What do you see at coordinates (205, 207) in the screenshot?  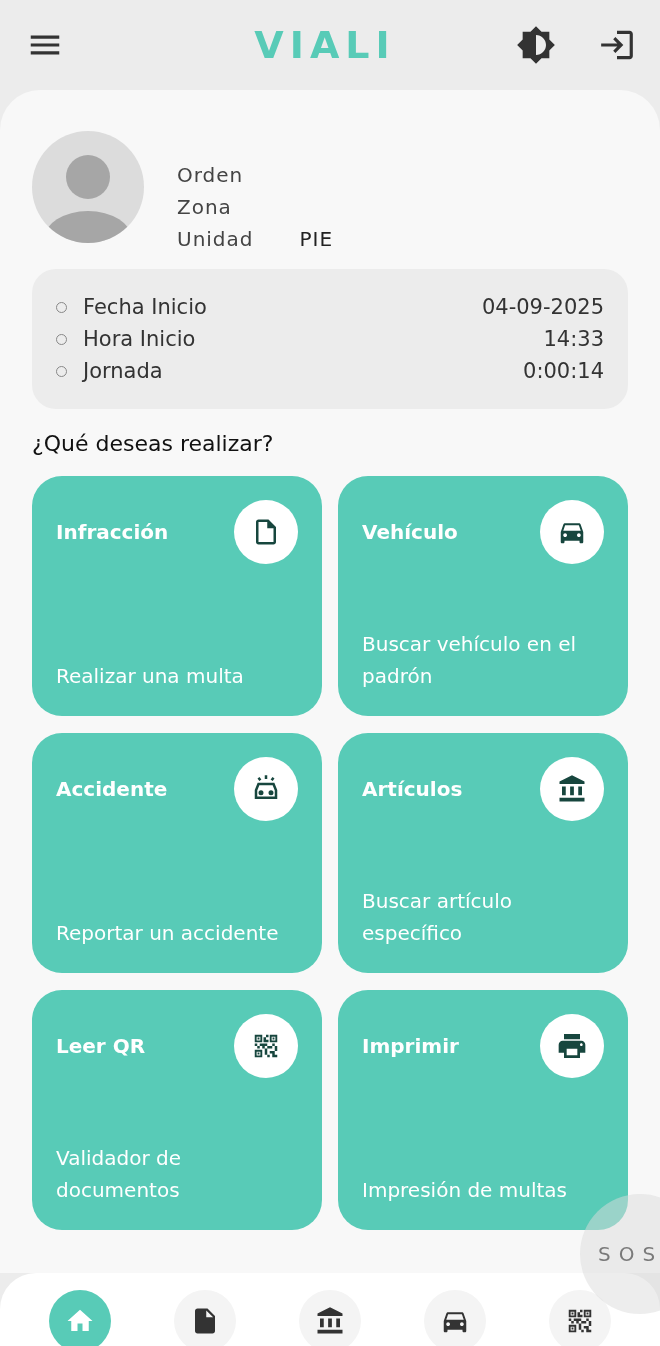 I see `field-label: Zona` at bounding box center [205, 207].